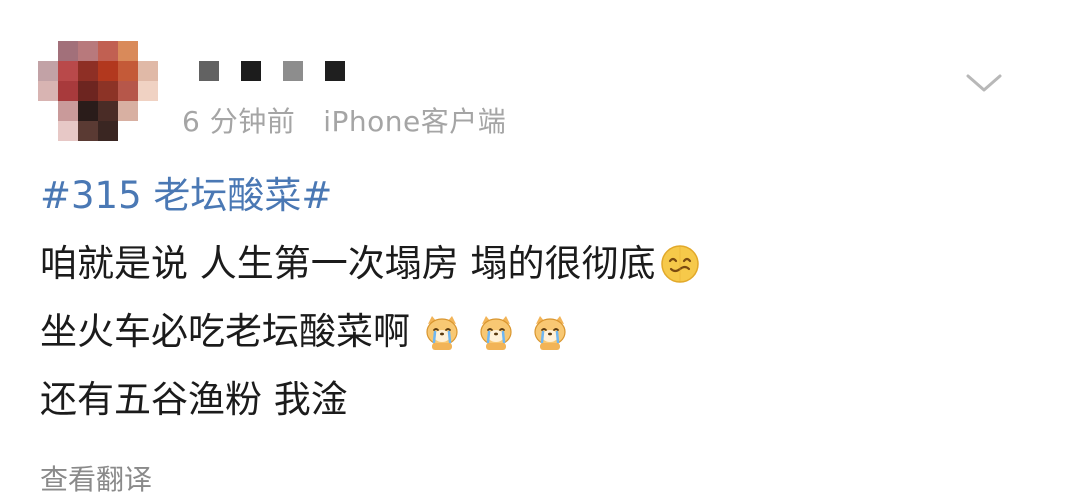  Describe the element at coordinates (984, 83) in the screenshot. I see `chevron-down-icon` at that location.